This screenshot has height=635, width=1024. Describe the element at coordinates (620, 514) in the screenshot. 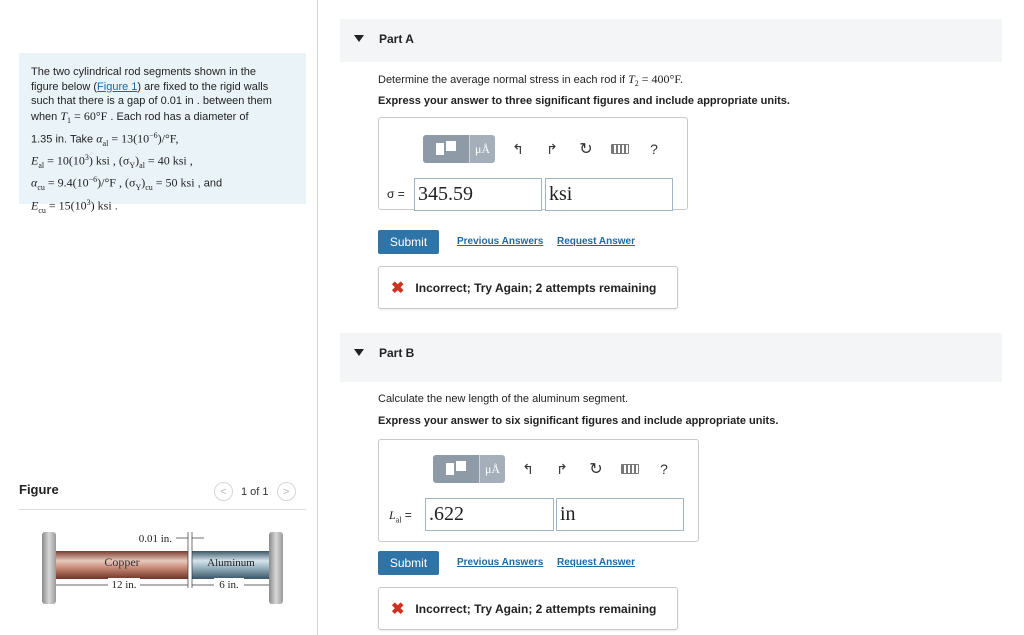

I see `part-b-unit-input: in` at that location.